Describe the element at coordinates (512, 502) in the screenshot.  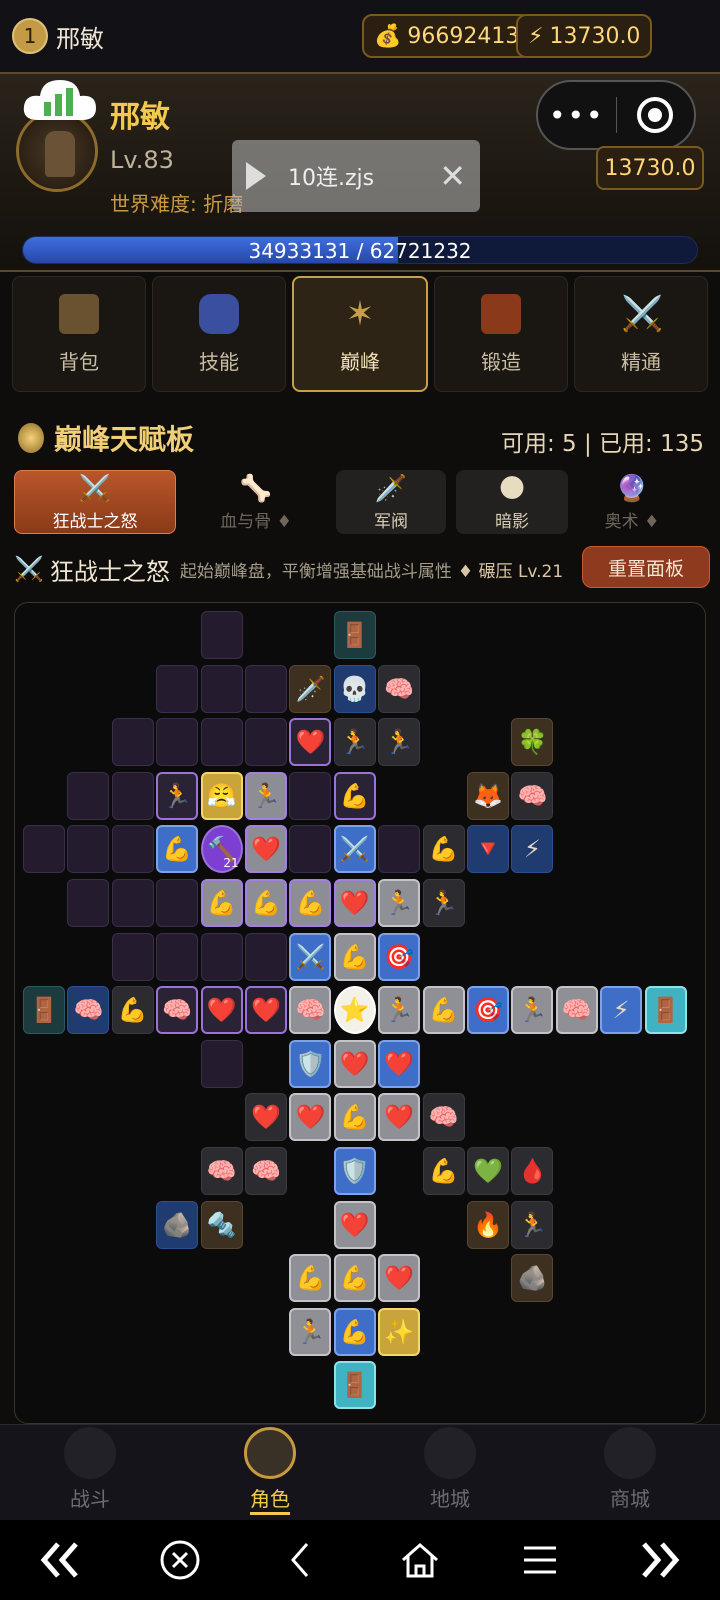
I see `board-tab-shadow: 🌑 暗影` at that location.